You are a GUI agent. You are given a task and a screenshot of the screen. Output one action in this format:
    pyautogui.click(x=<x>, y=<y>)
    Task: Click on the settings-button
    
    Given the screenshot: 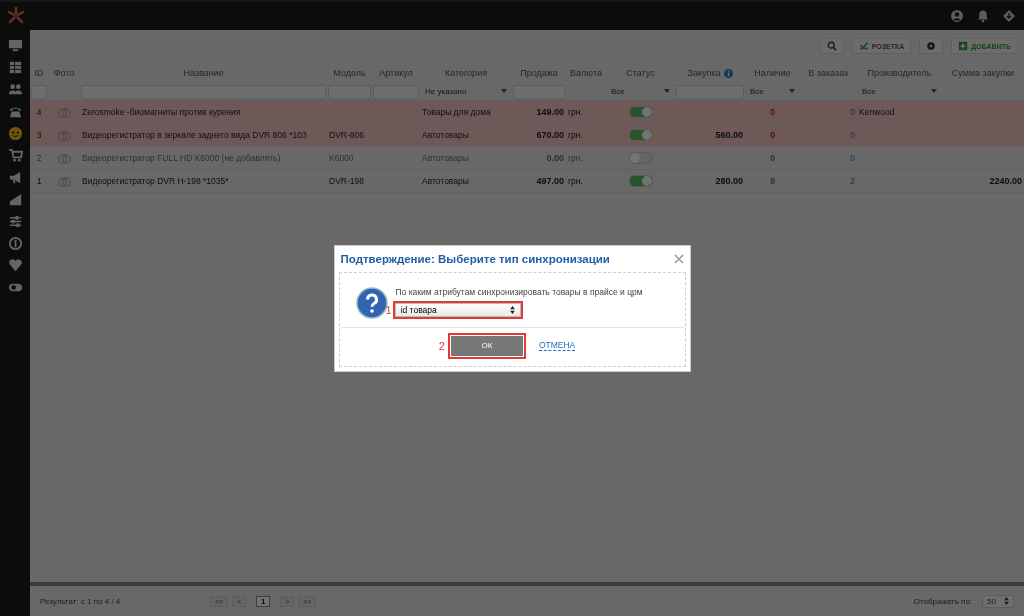 What is the action you would take?
    pyautogui.click(x=931, y=46)
    